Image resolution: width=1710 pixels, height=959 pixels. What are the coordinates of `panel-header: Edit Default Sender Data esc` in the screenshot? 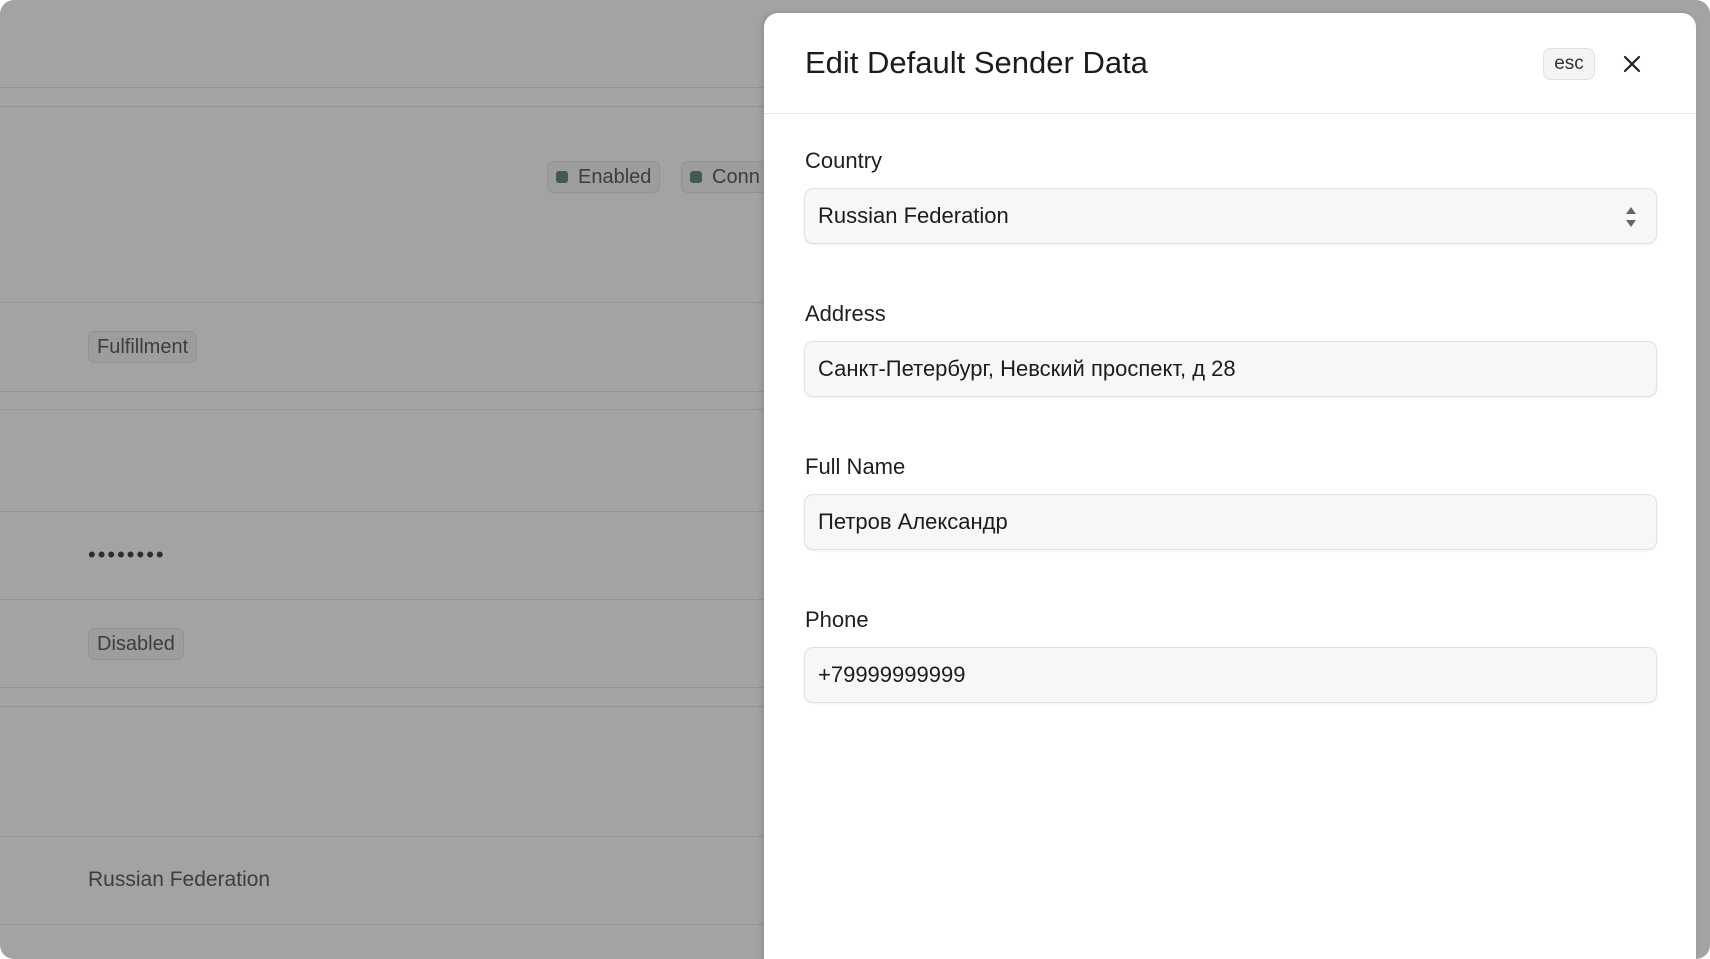 It's located at (1230, 63).